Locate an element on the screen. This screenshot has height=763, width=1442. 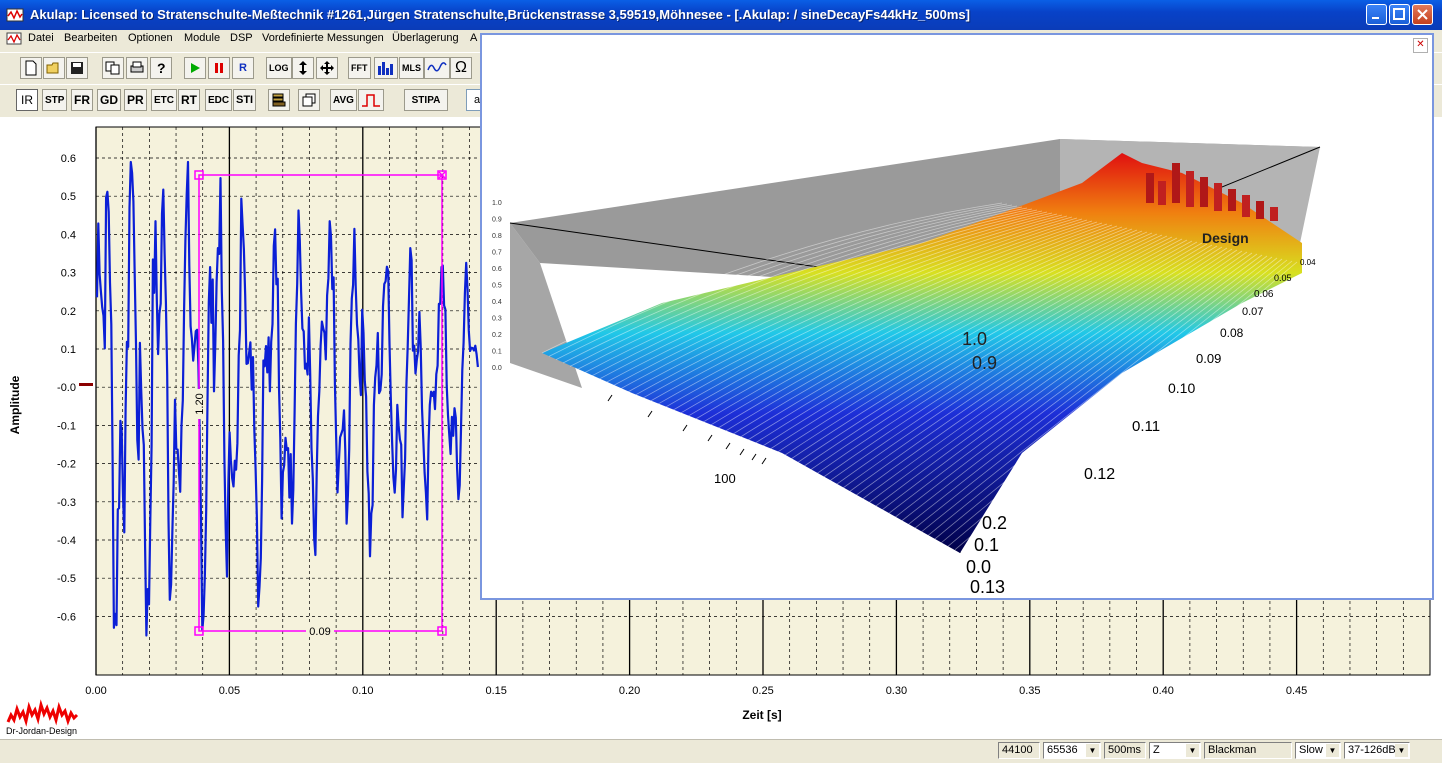
time-tick-label: 0.09 is located at coordinates (1208, 358).